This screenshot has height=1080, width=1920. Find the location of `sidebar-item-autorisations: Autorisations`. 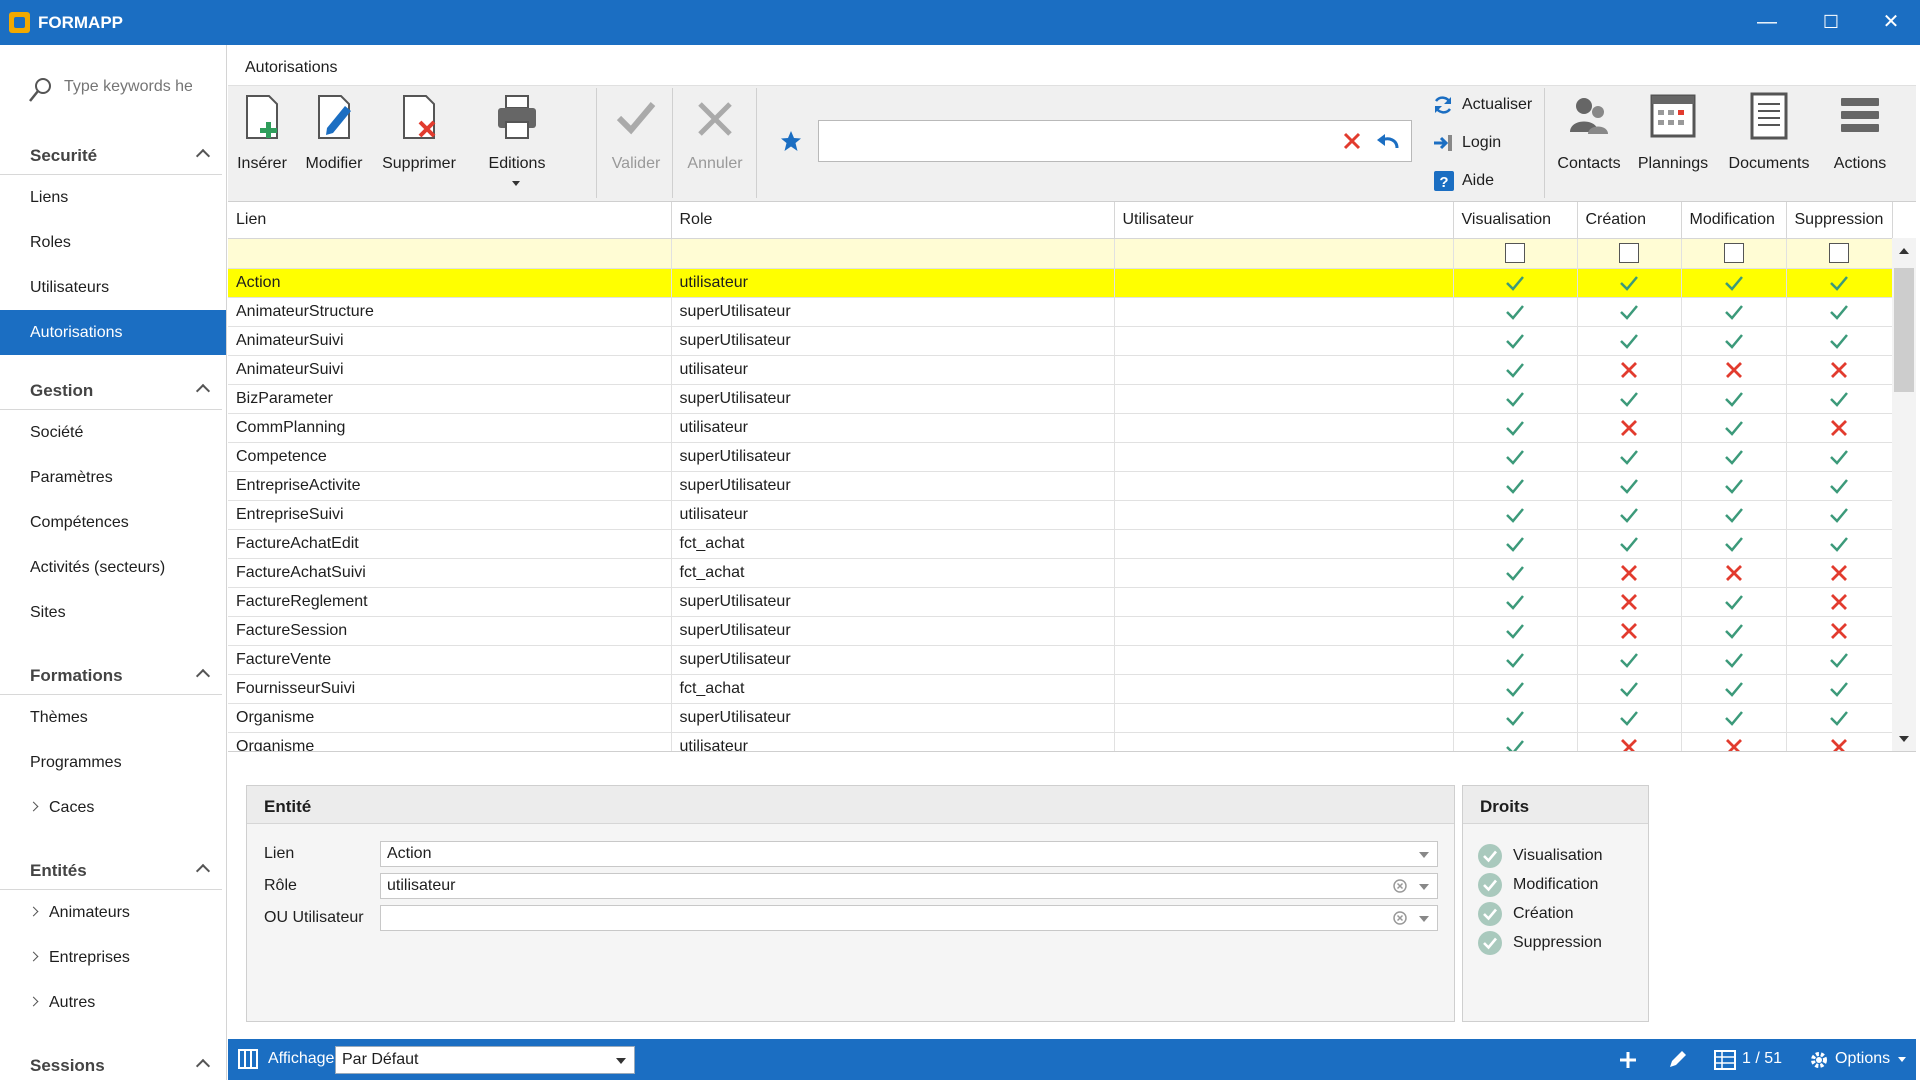

sidebar-item-autorisations: Autorisations is located at coordinates (113, 332).